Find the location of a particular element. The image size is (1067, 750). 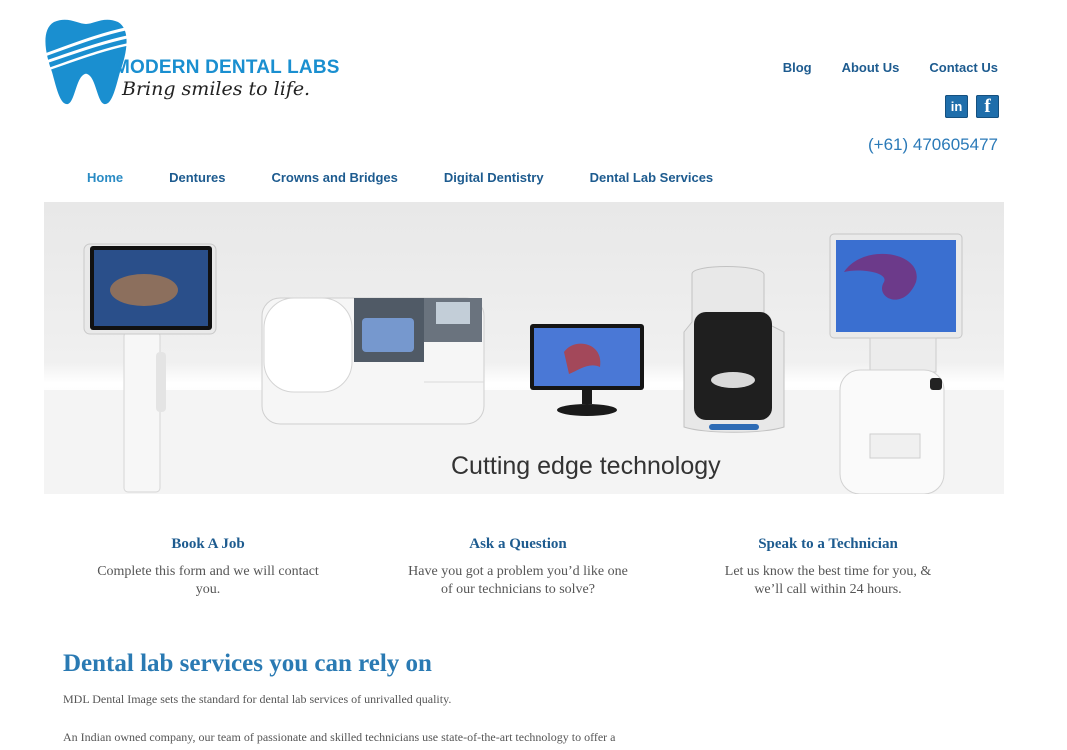

nav-digital-dentistry-link: Digital Dentistry is located at coordinates (494, 177).